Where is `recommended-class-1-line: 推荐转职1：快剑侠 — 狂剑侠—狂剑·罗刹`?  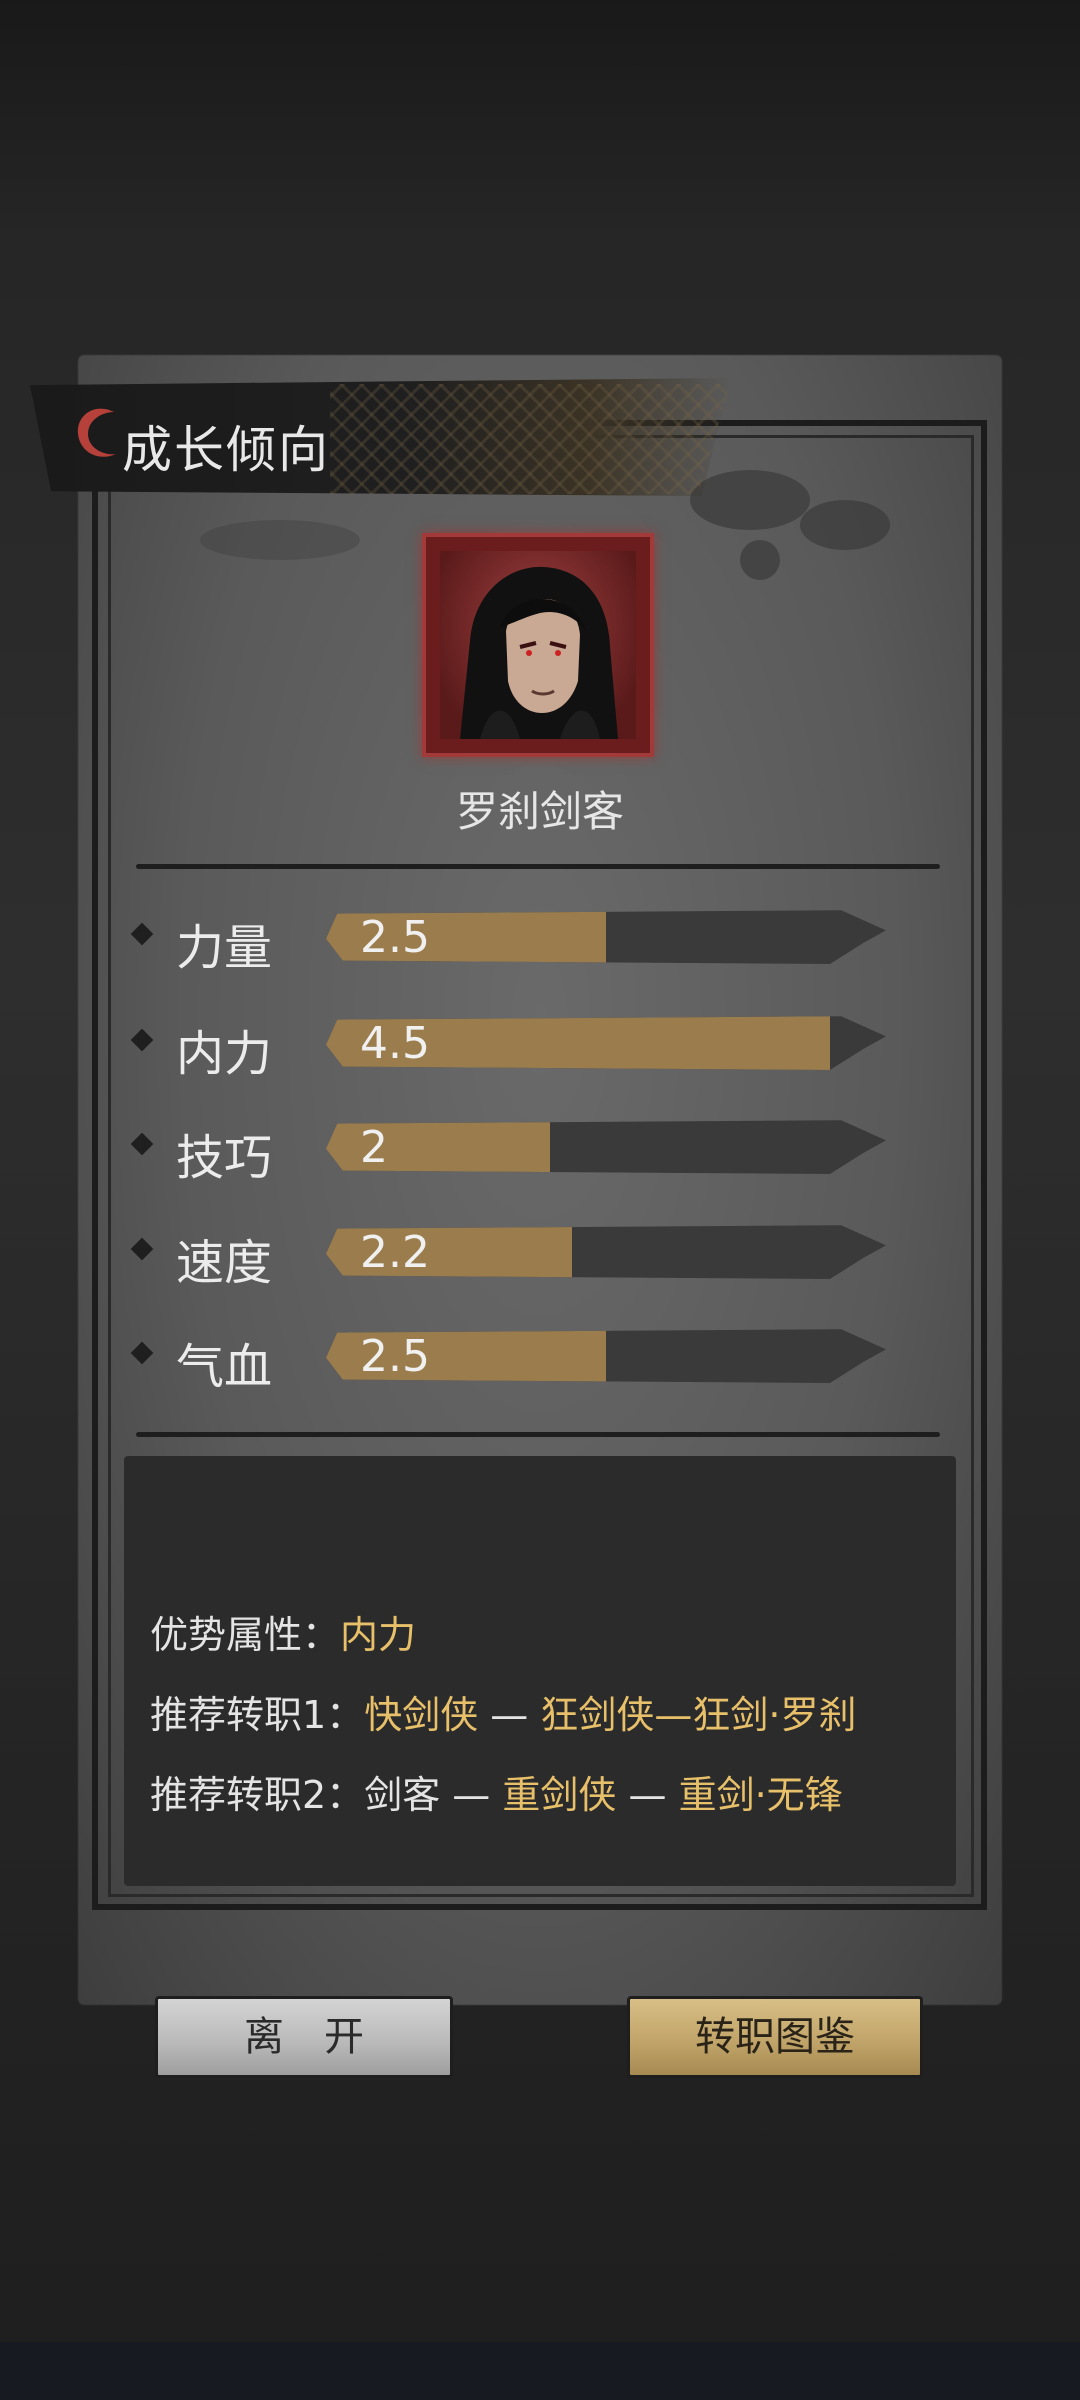
recommended-class-1-line: 推荐转职1：快剑侠 — 狂剑侠—狂剑·罗刹 is located at coordinates (503, 1711).